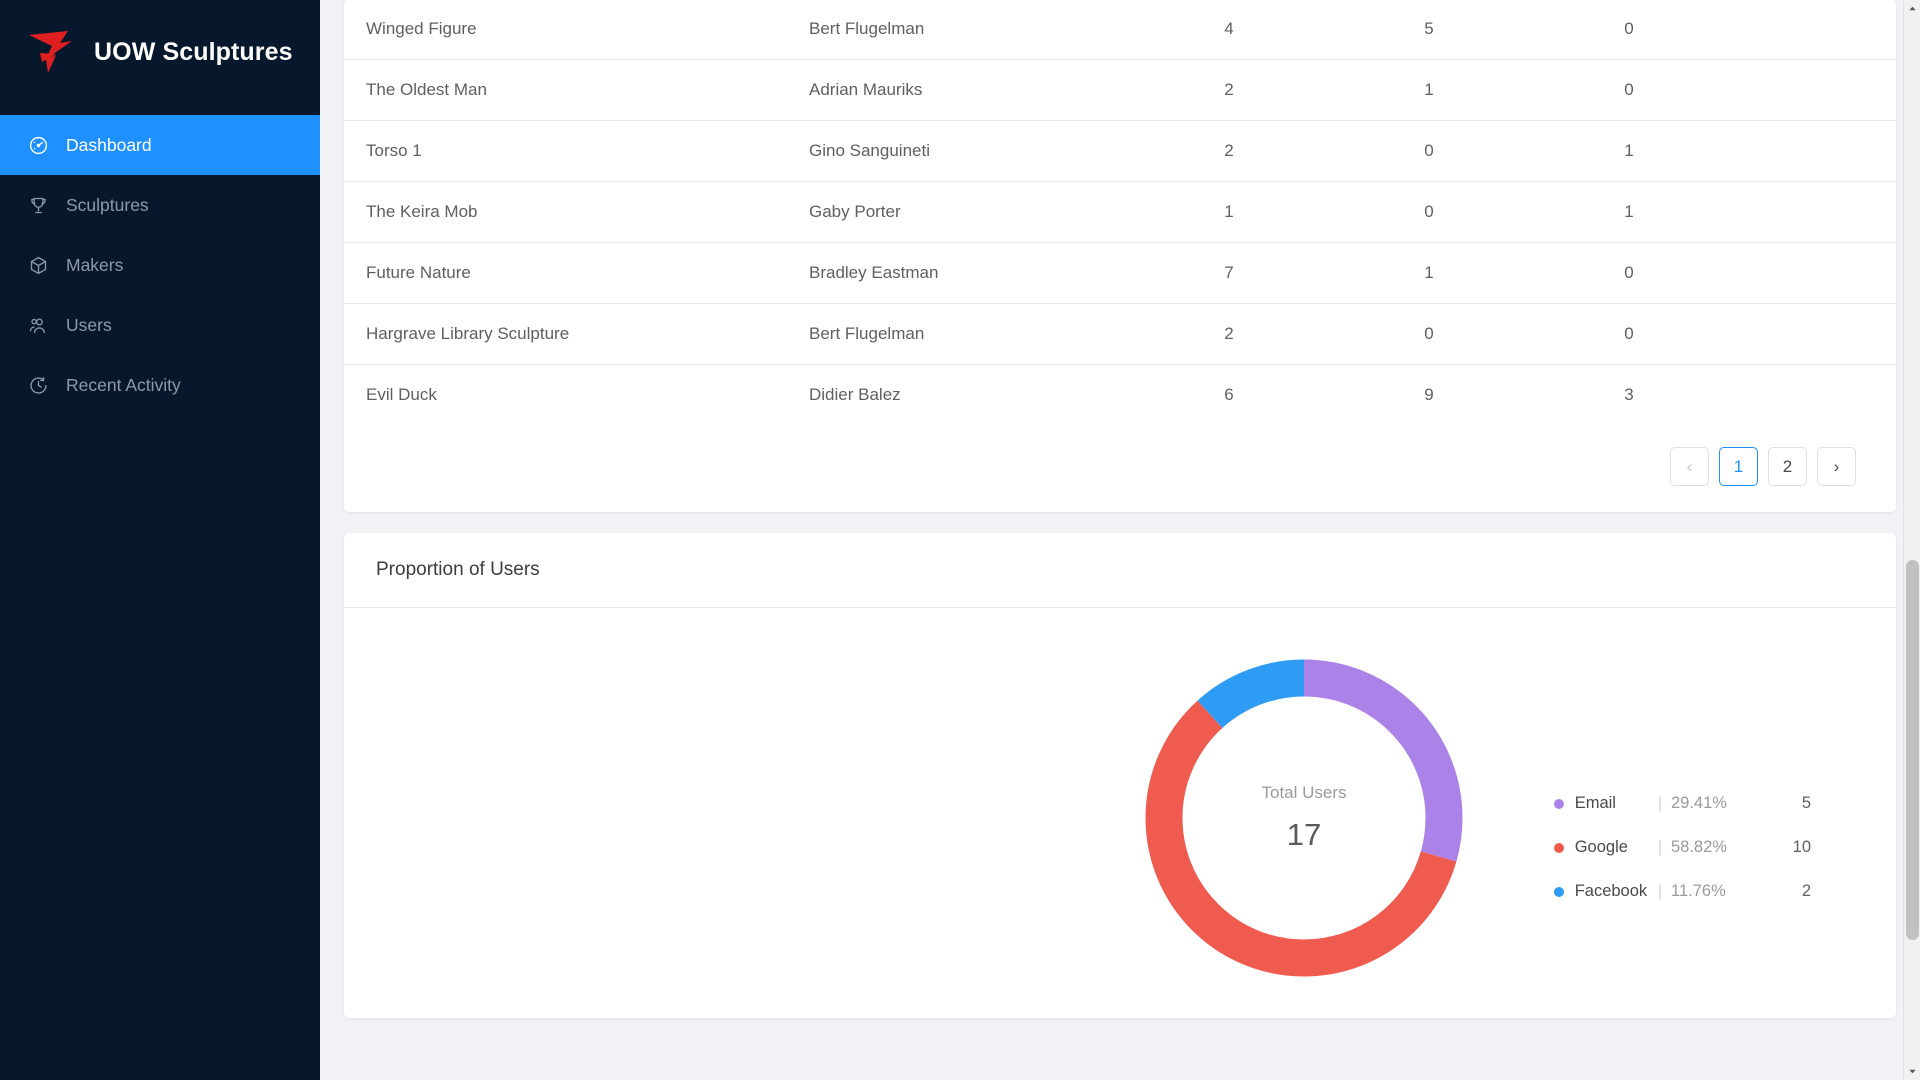  What do you see at coordinates (1558, 847) in the screenshot?
I see `legend-dot-google` at bounding box center [1558, 847].